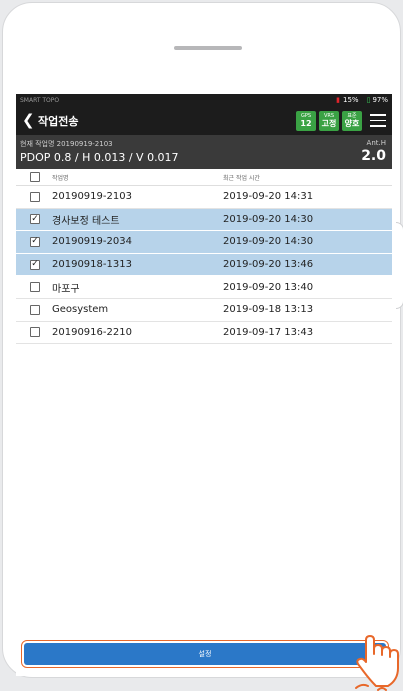  What do you see at coordinates (208, 48) in the screenshot?
I see `speaker-slot` at bounding box center [208, 48].